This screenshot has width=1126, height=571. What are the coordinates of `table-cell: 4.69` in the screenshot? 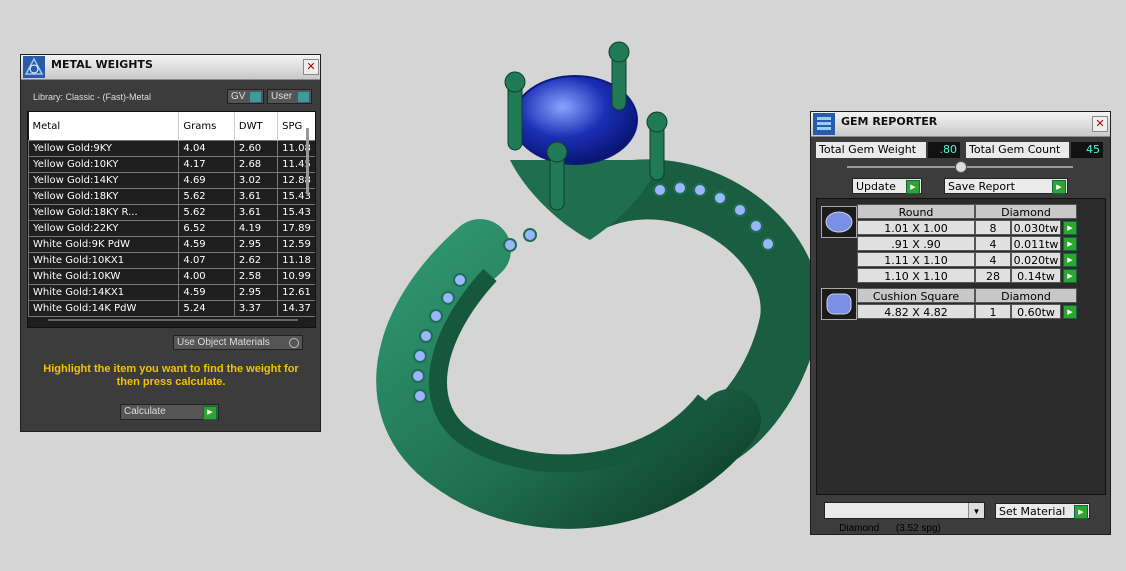 It's located at (206, 180).